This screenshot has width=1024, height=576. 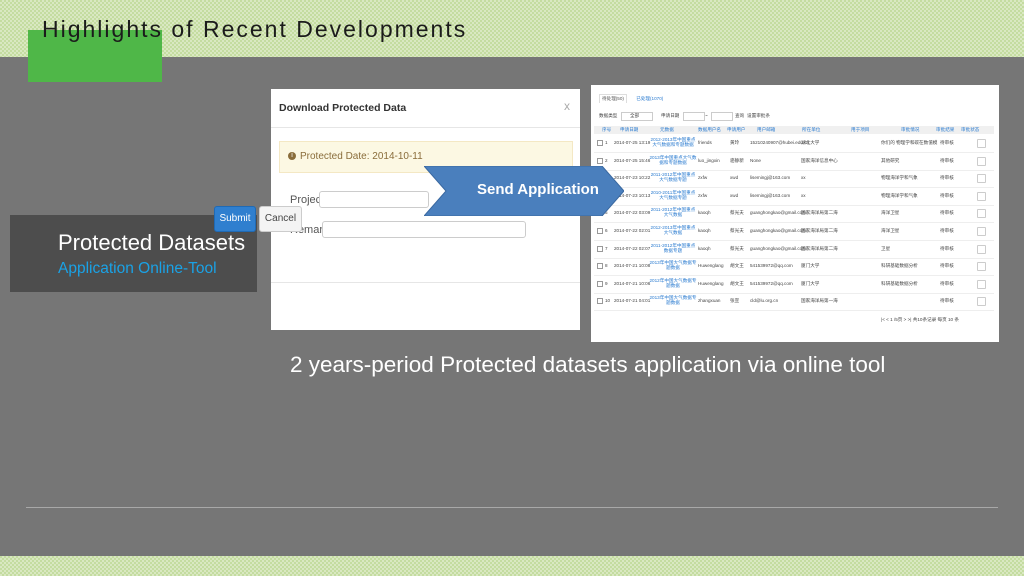 What do you see at coordinates (970, 130) in the screenshot?
I see `table-header-cell: 审批状态` at bounding box center [970, 130].